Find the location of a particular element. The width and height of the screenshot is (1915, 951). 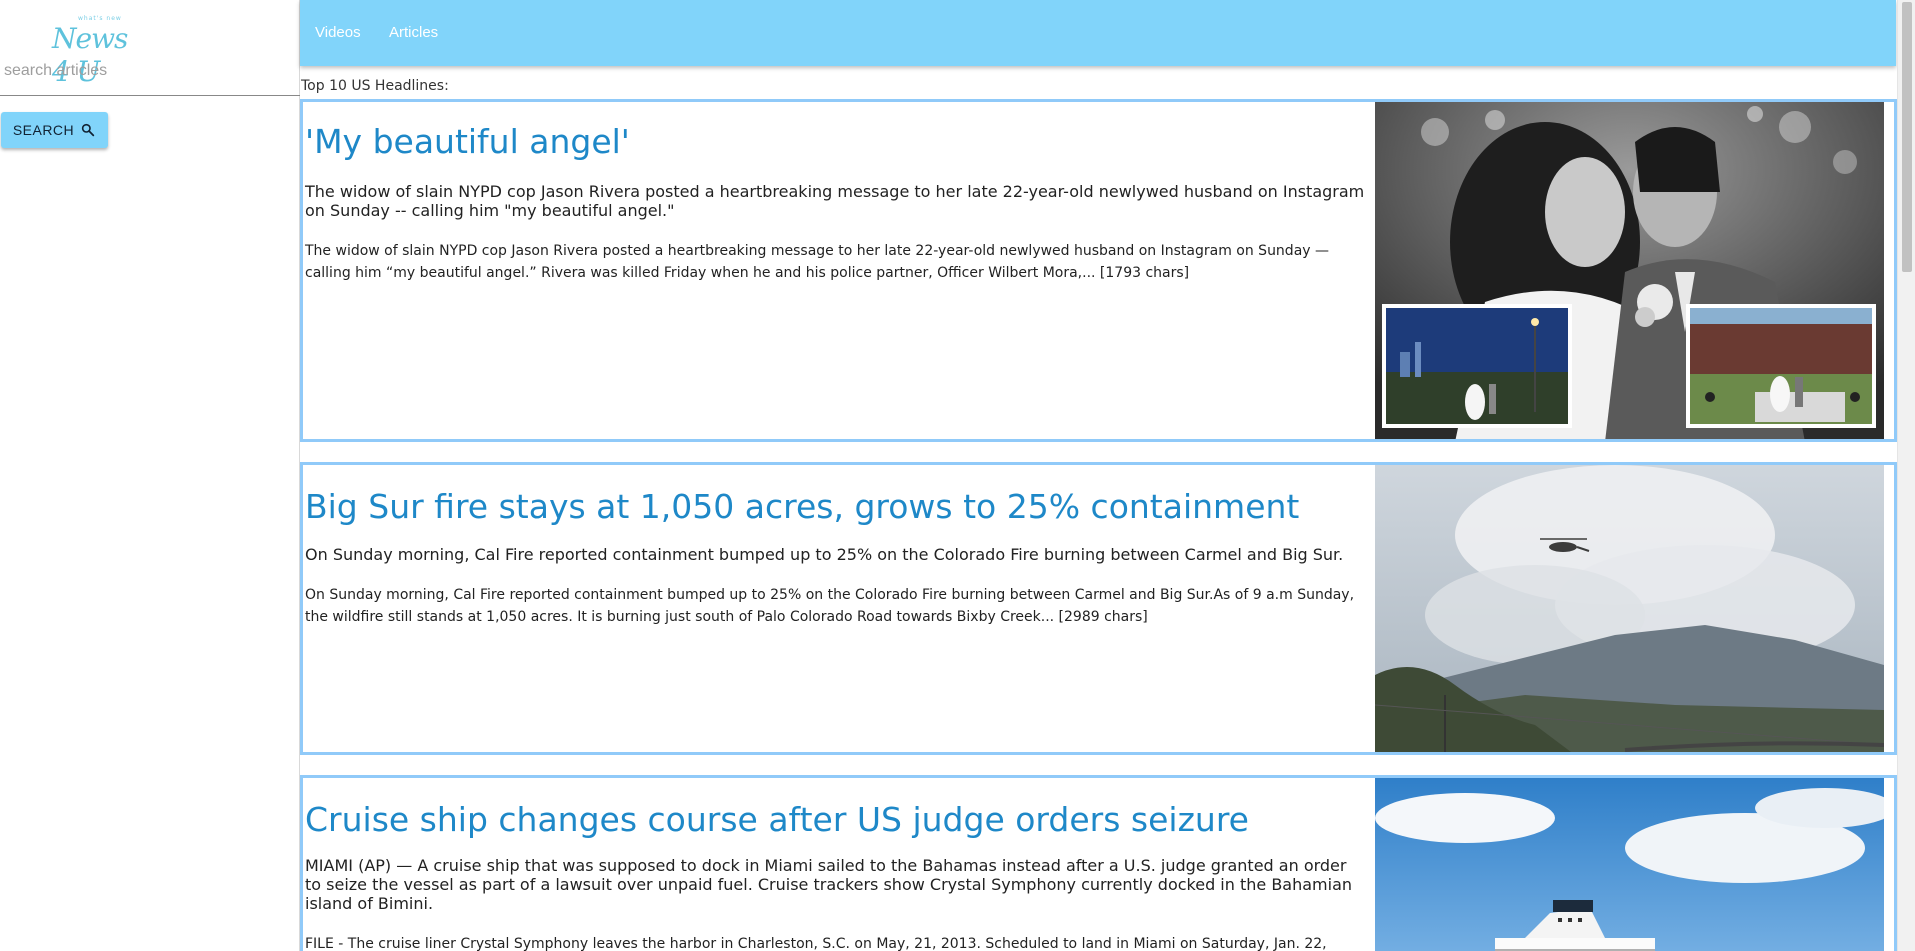

top-nav-bar: Videos Articles is located at coordinates (1098, 33).